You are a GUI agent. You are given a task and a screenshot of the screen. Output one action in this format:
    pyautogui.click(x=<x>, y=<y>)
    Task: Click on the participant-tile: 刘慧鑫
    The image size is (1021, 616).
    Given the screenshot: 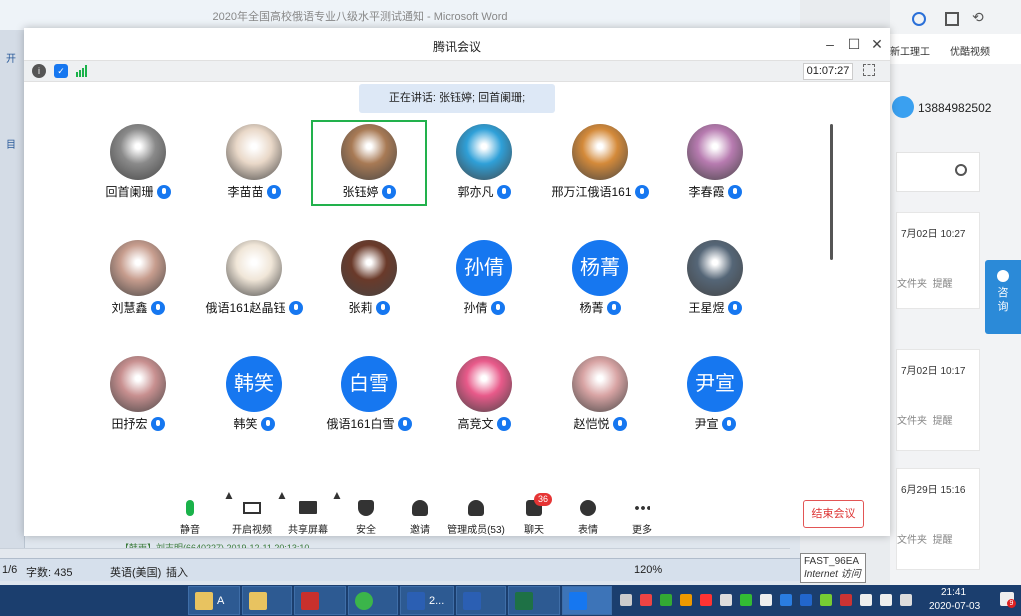 What is the action you would take?
    pyautogui.click(x=138, y=279)
    